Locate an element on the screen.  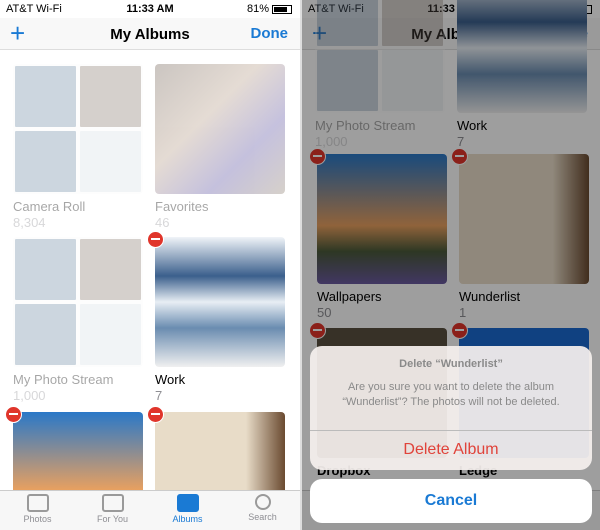
delete-album-button: Delete Album is located at coordinates (451, 450).